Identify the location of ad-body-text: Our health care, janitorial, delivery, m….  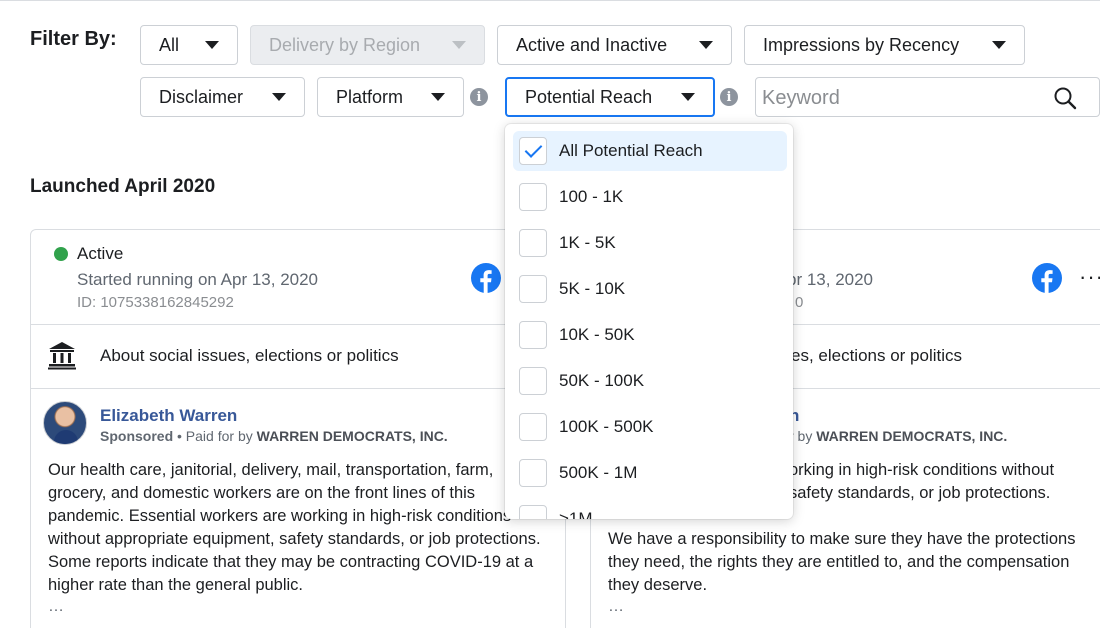
(294, 527).